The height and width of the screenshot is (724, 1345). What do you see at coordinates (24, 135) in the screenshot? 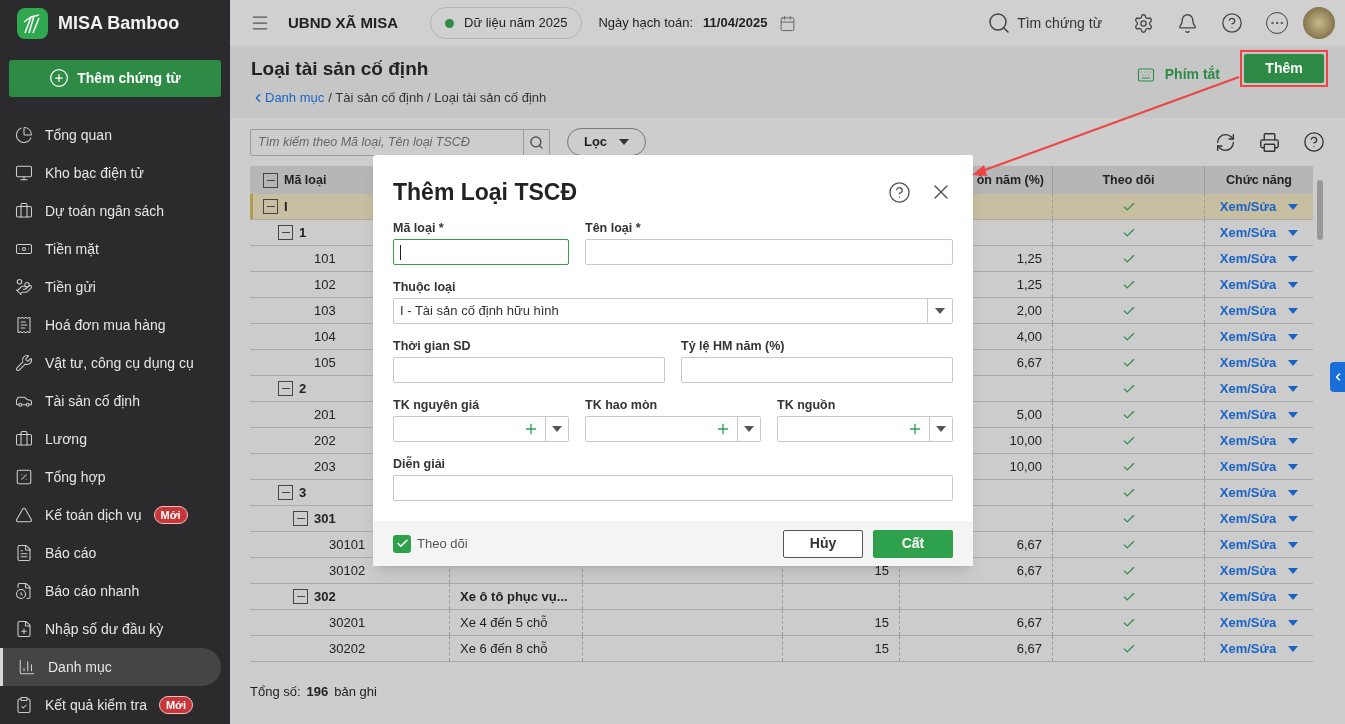
I see `pie-chart-icon` at bounding box center [24, 135].